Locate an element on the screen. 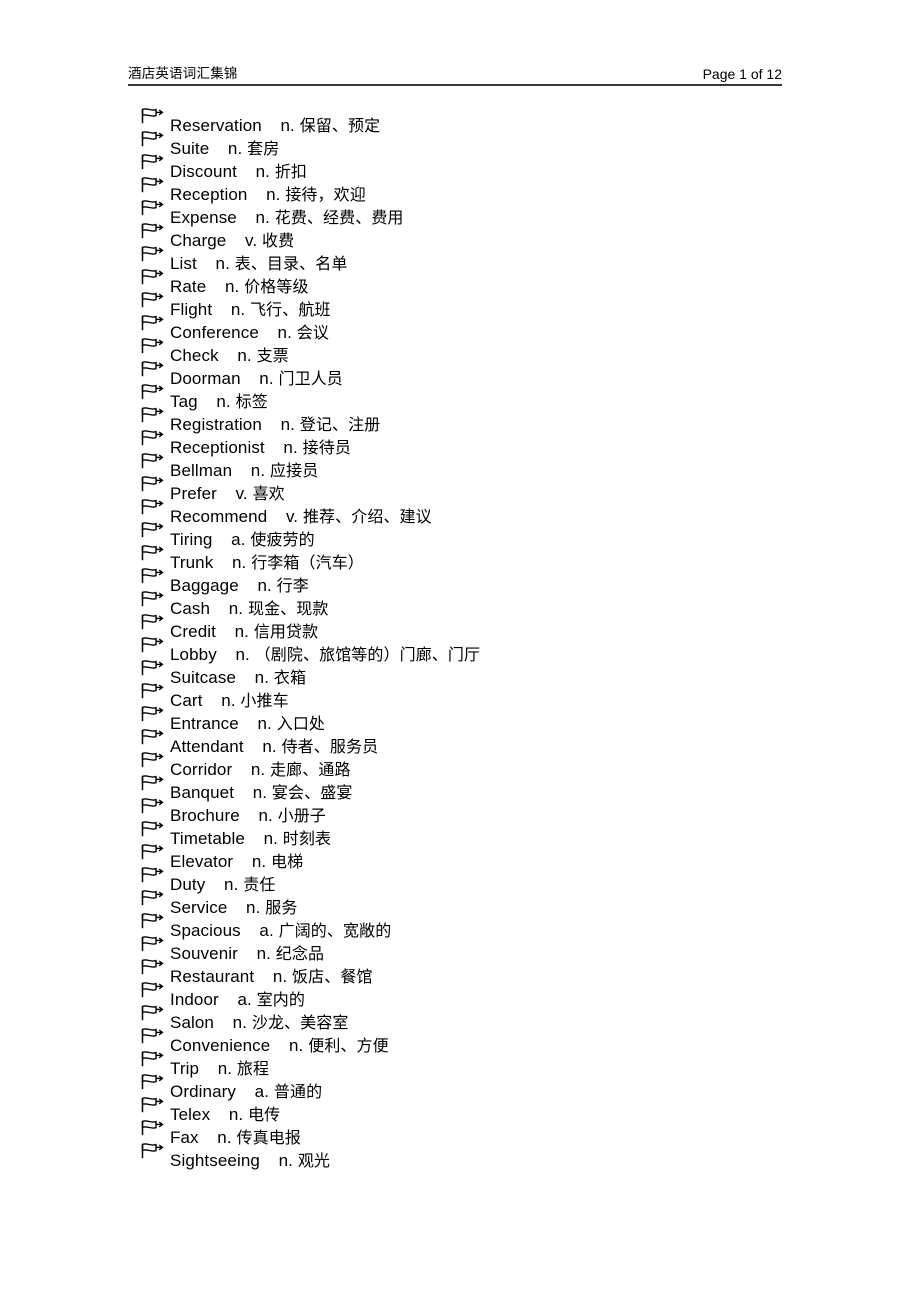  entry-translation: 衣箱 is located at coordinates (290, 677).